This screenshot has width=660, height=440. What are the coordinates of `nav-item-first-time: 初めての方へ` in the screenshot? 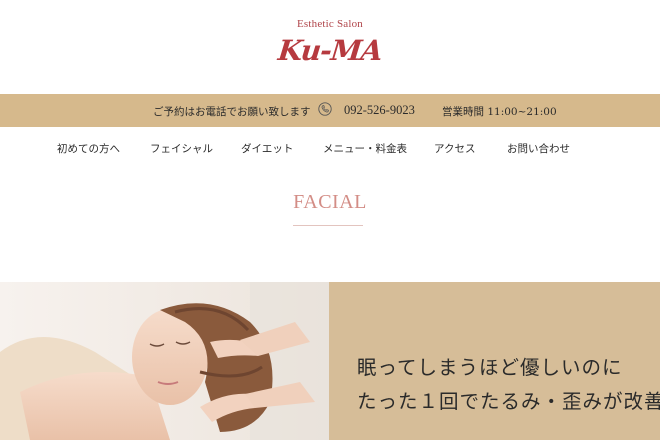 It's located at (88, 148).